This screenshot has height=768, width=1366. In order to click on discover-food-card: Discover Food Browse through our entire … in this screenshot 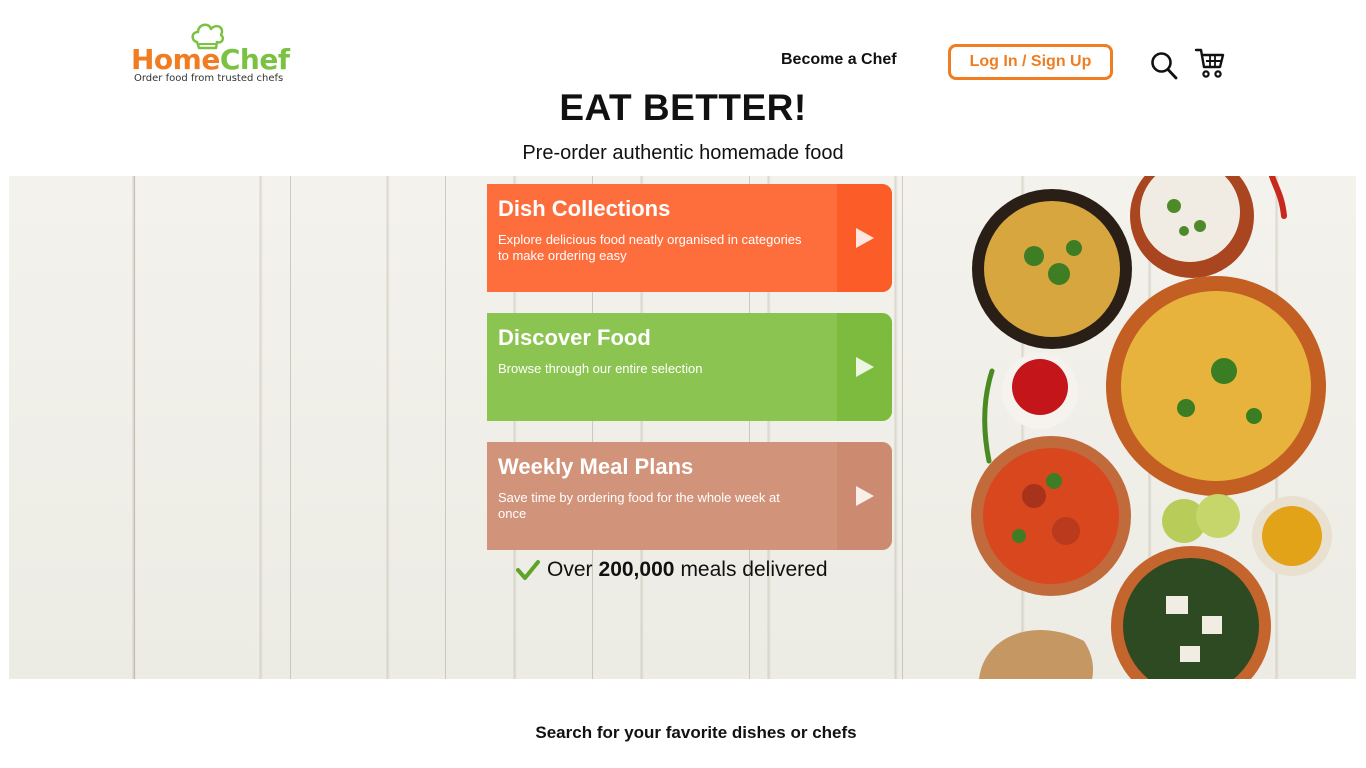, I will do `click(689, 367)`.